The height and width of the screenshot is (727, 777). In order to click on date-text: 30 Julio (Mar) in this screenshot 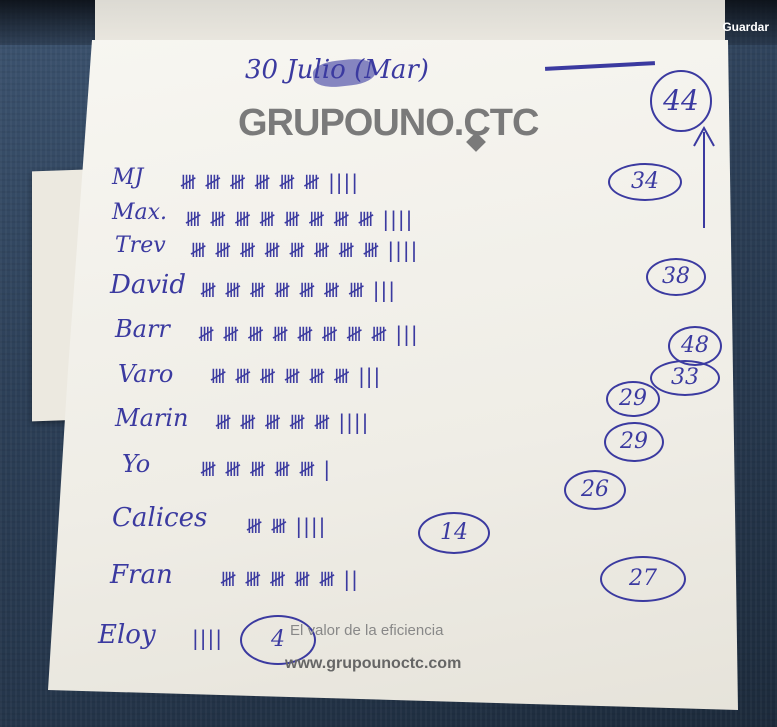, I will do `click(337, 70)`.